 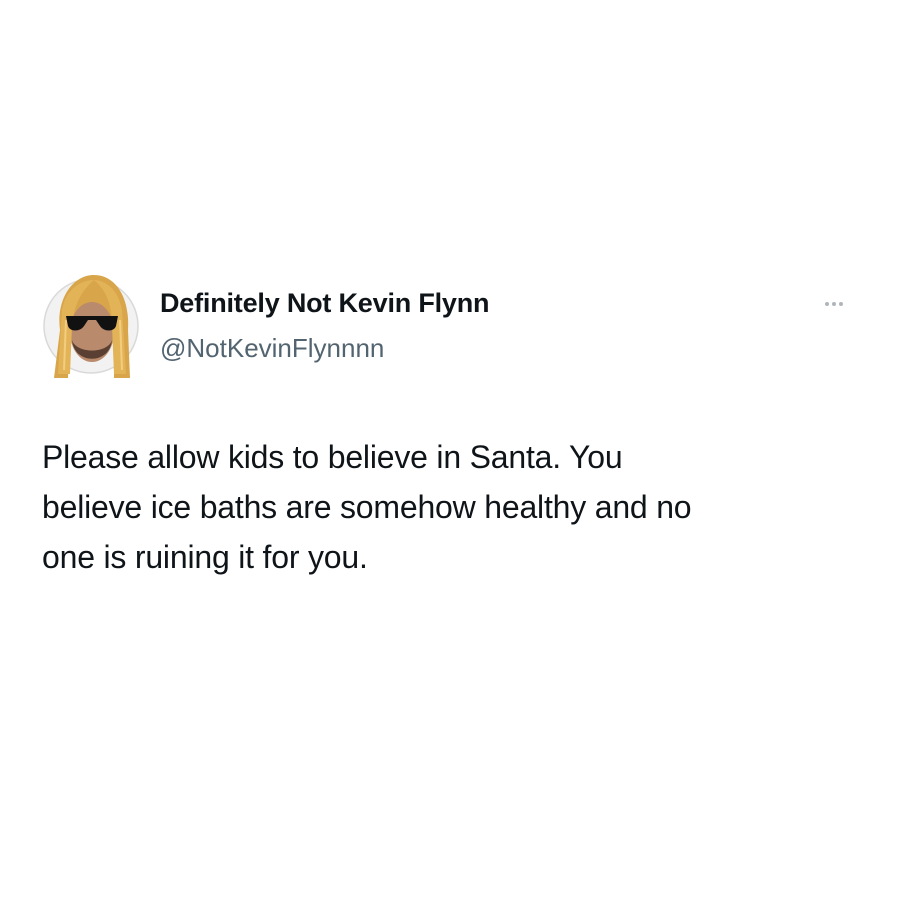 I want to click on author-display-name: Definitely Not Kevin Flynn, so click(x=325, y=303).